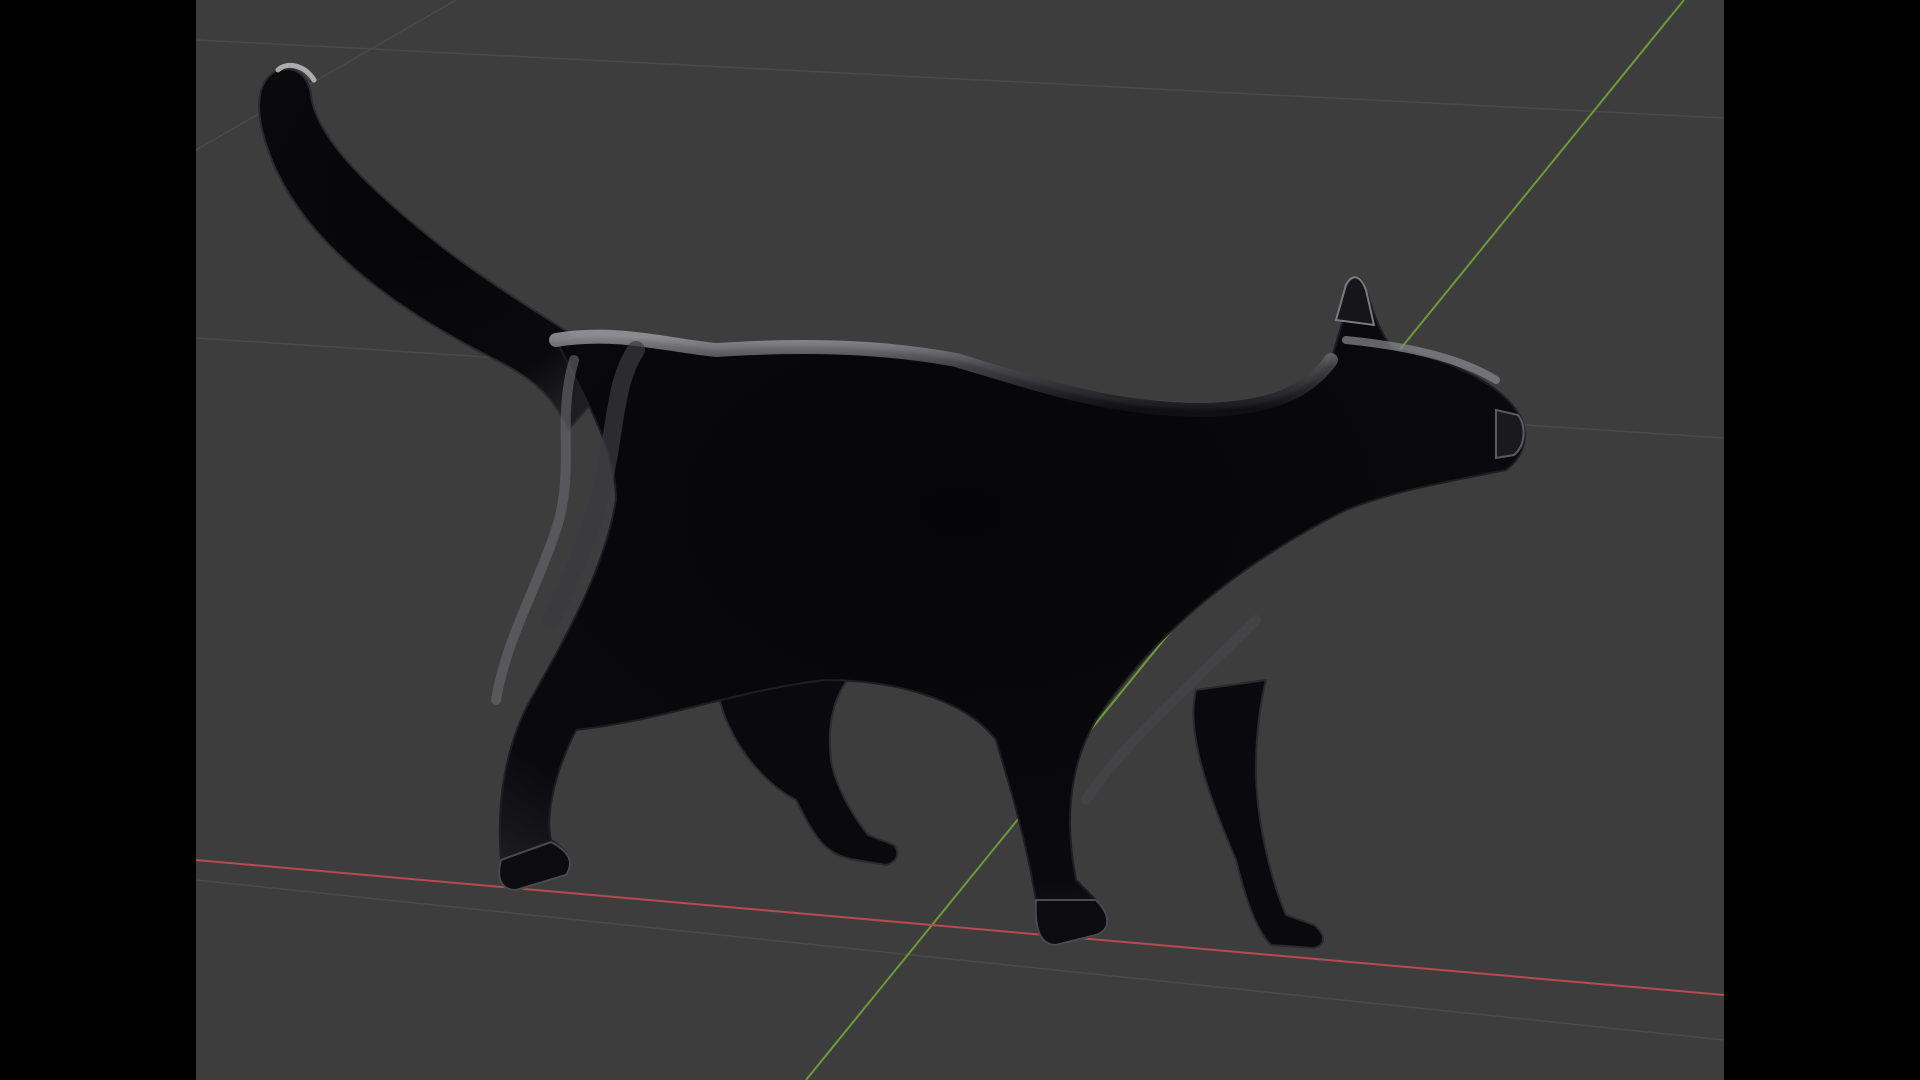  Describe the element at coordinates (1071, 923) in the screenshot. I see `cat-near-front-paw` at that location.